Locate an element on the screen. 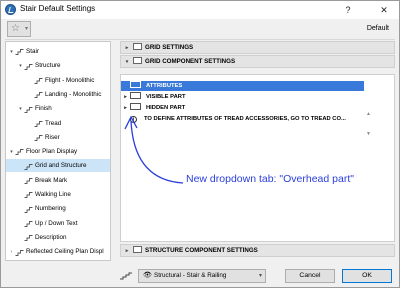 This screenshot has width=400, height=288. tree-item: Description is located at coordinates (58, 237).